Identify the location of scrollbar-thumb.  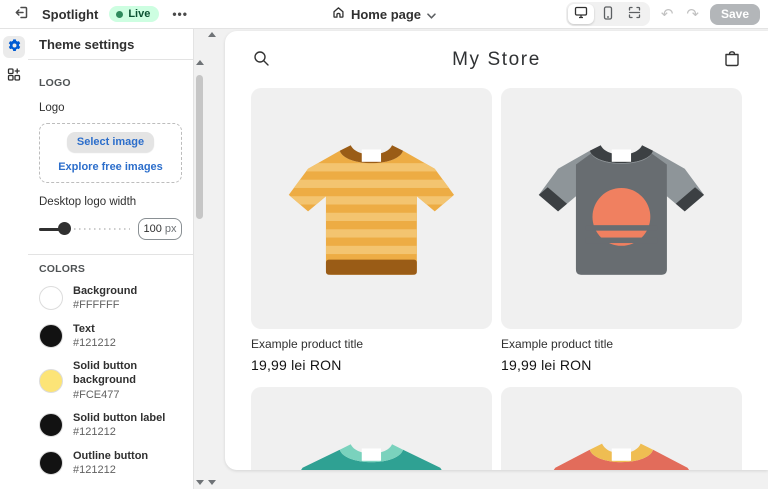
(199, 147).